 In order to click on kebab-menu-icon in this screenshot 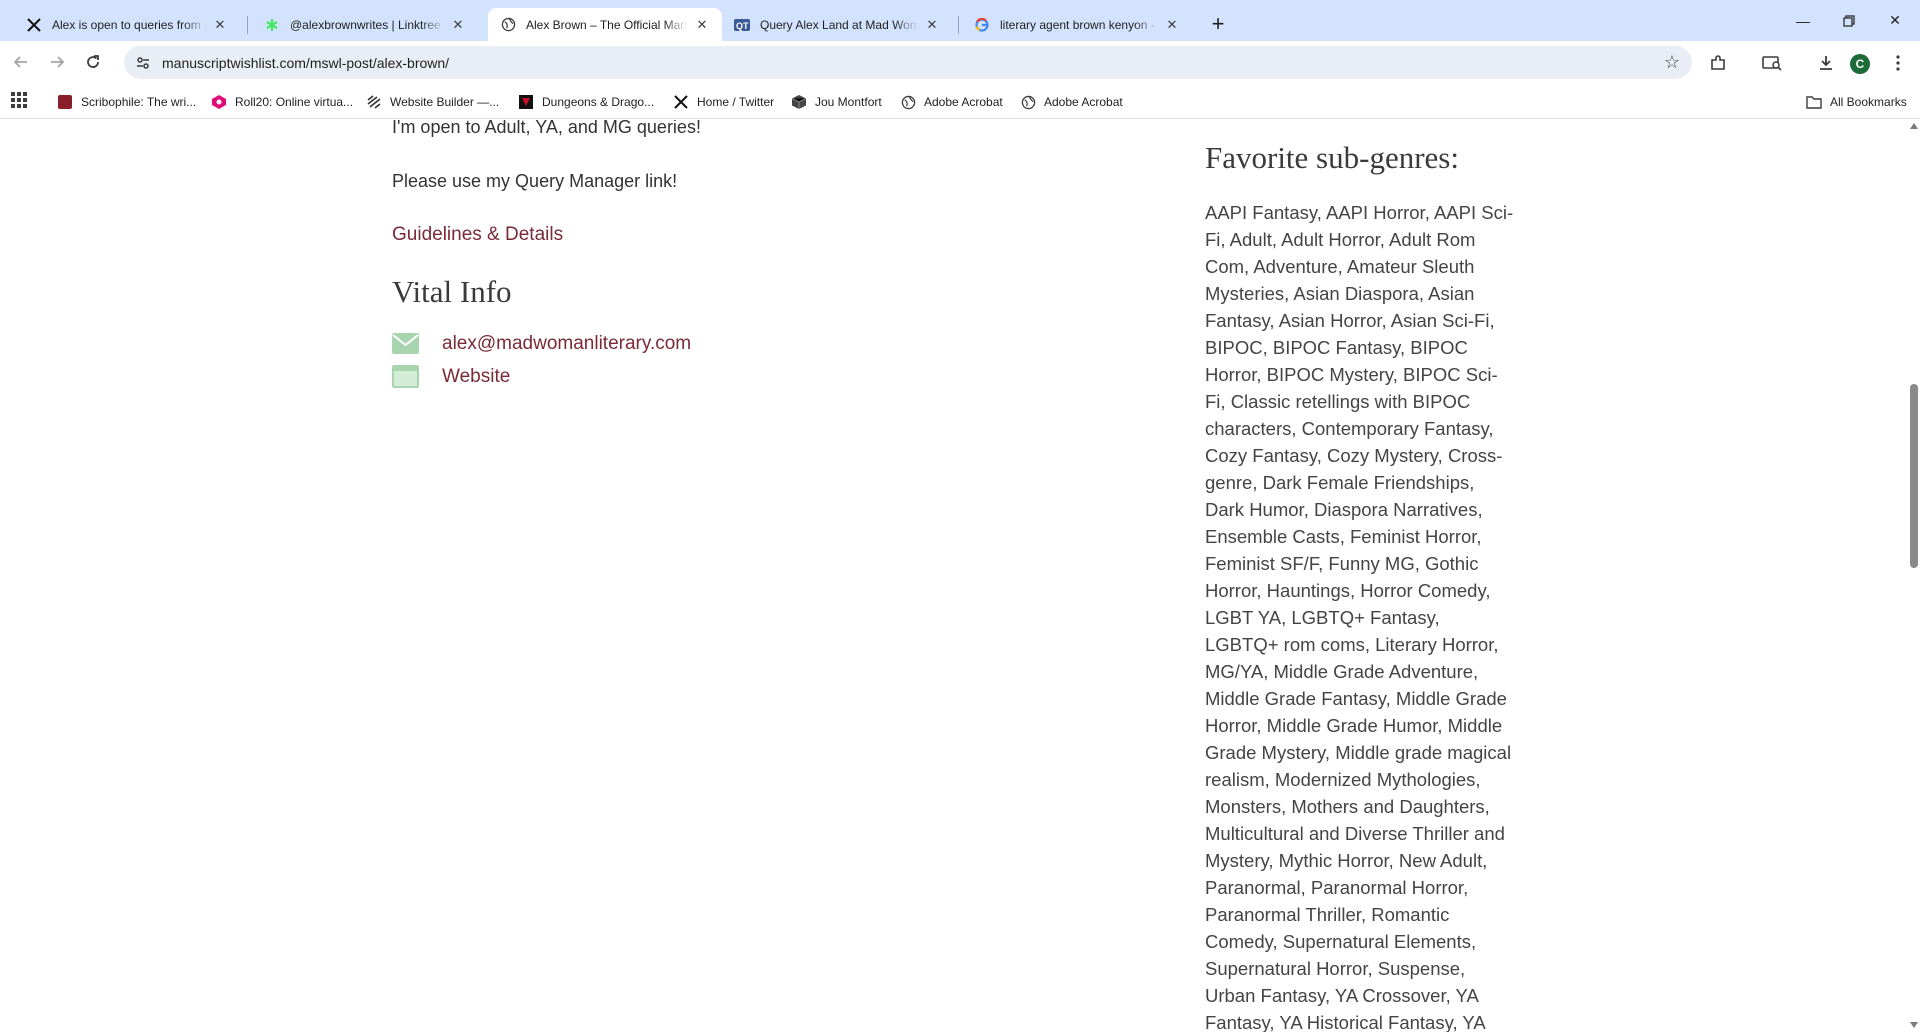, I will do `click(1898, 63)`.